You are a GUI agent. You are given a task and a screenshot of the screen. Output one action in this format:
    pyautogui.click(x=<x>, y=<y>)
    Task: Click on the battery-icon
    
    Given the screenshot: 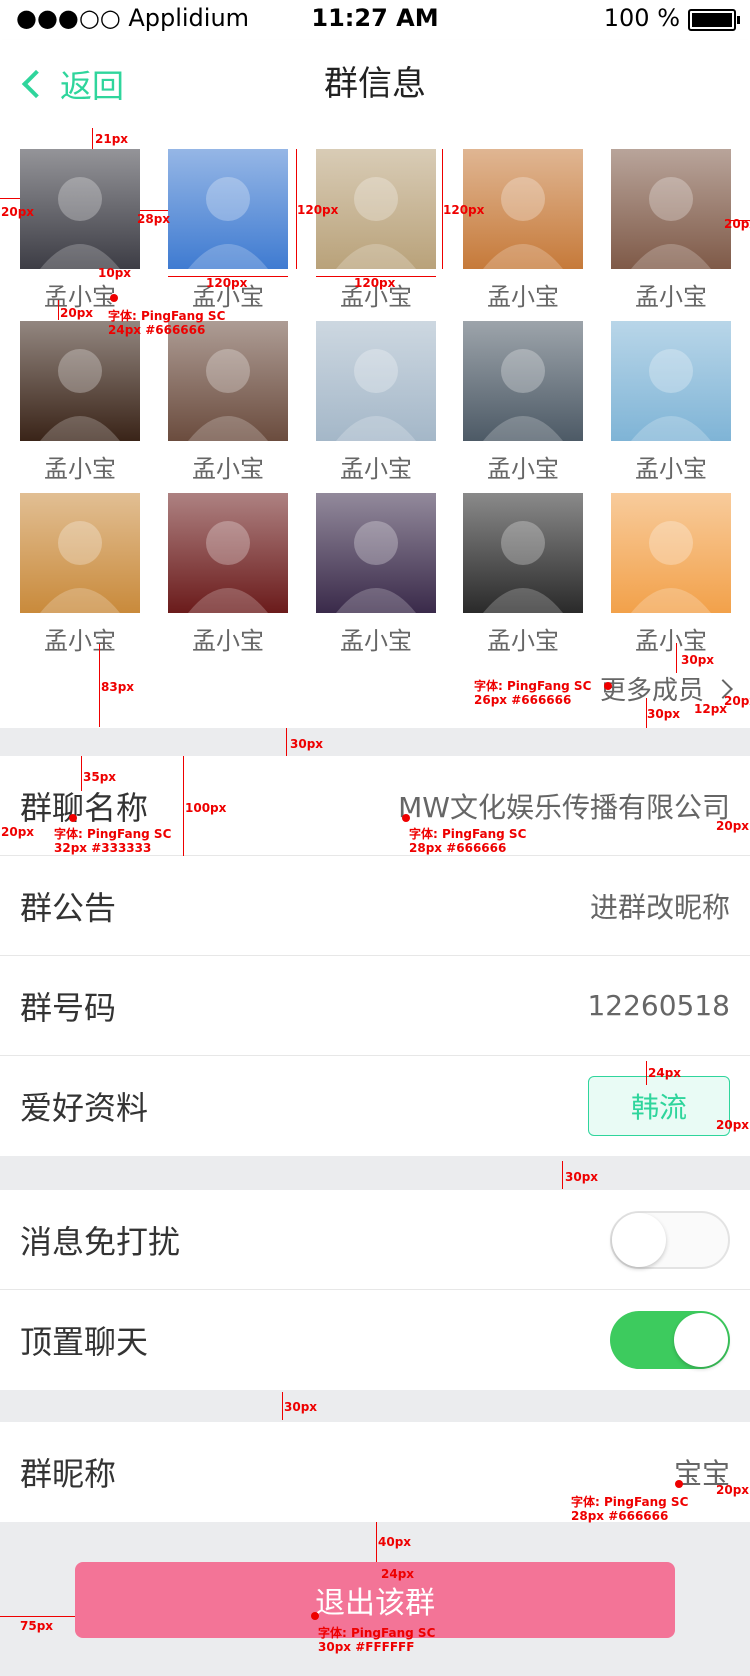 What is the action you would take?
    pyautogui.click(x=714, y=20)
    